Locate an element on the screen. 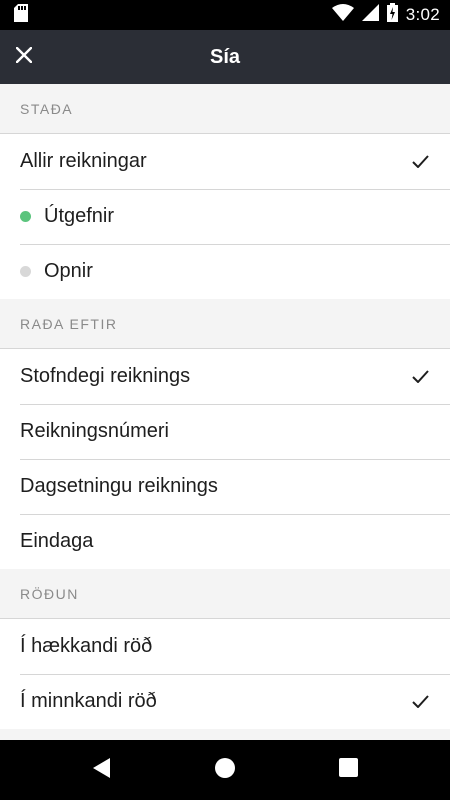  status-time: 3:02 is located at coordinates (422, 14).